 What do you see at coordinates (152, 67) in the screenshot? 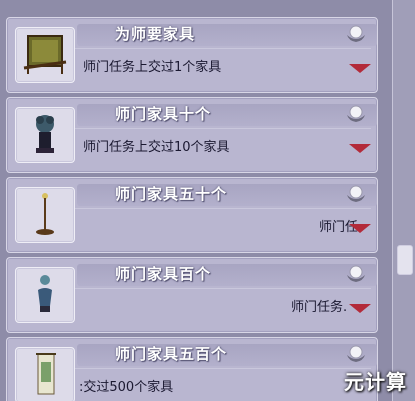
I see `task-desc: 师门任务上交过1个家具` at bounding box center [152, 67].